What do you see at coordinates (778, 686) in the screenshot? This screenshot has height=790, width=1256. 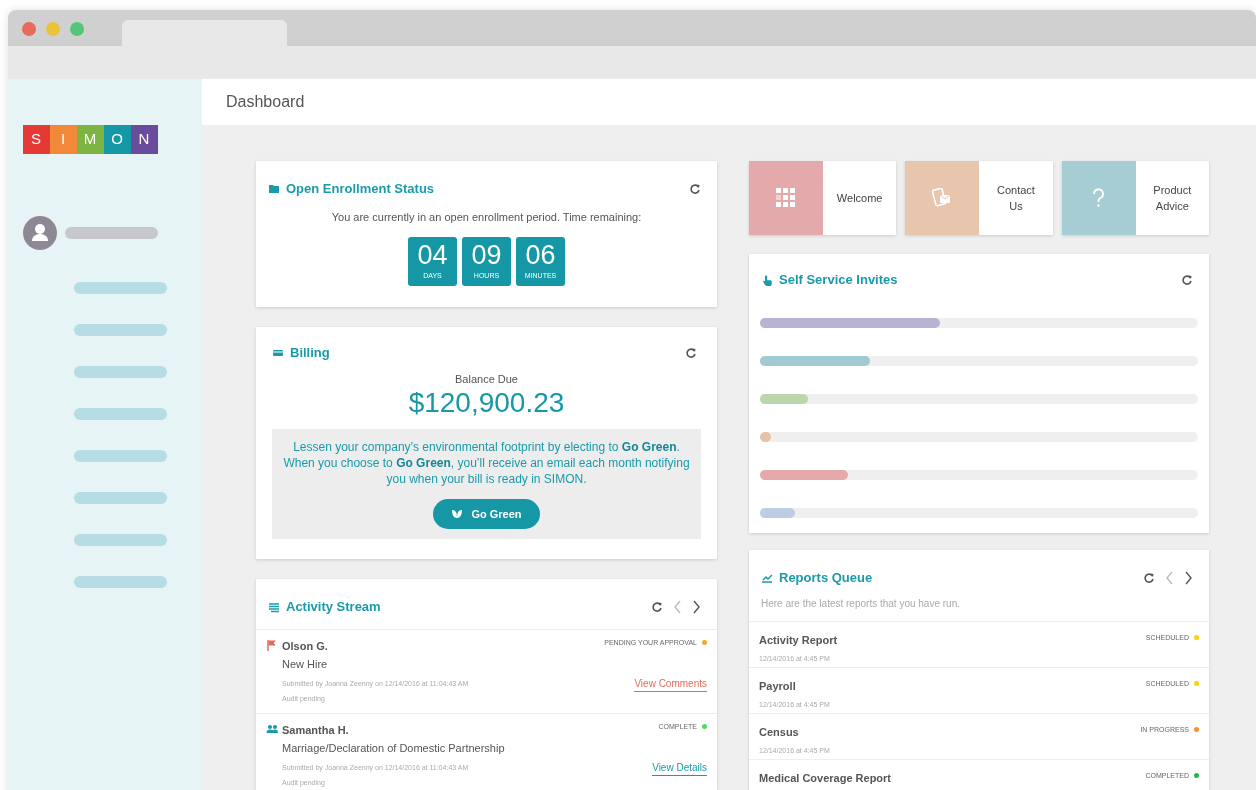 I see `report-name: Payroll` at bounding box center [778, 686].